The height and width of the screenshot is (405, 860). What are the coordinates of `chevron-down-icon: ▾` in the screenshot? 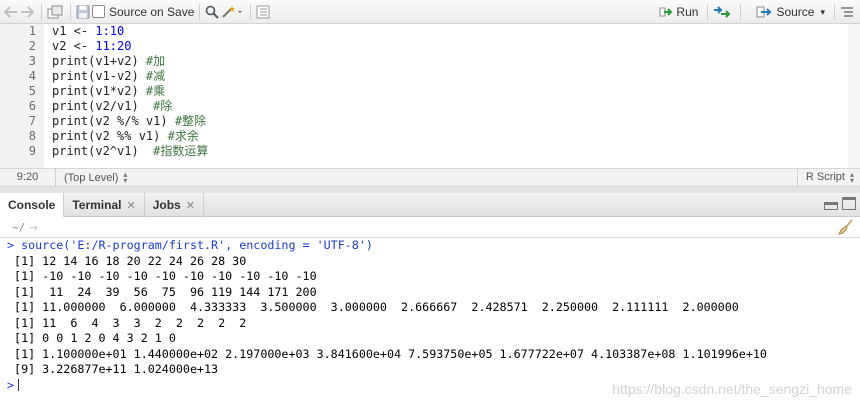 It's located at (822, 12).